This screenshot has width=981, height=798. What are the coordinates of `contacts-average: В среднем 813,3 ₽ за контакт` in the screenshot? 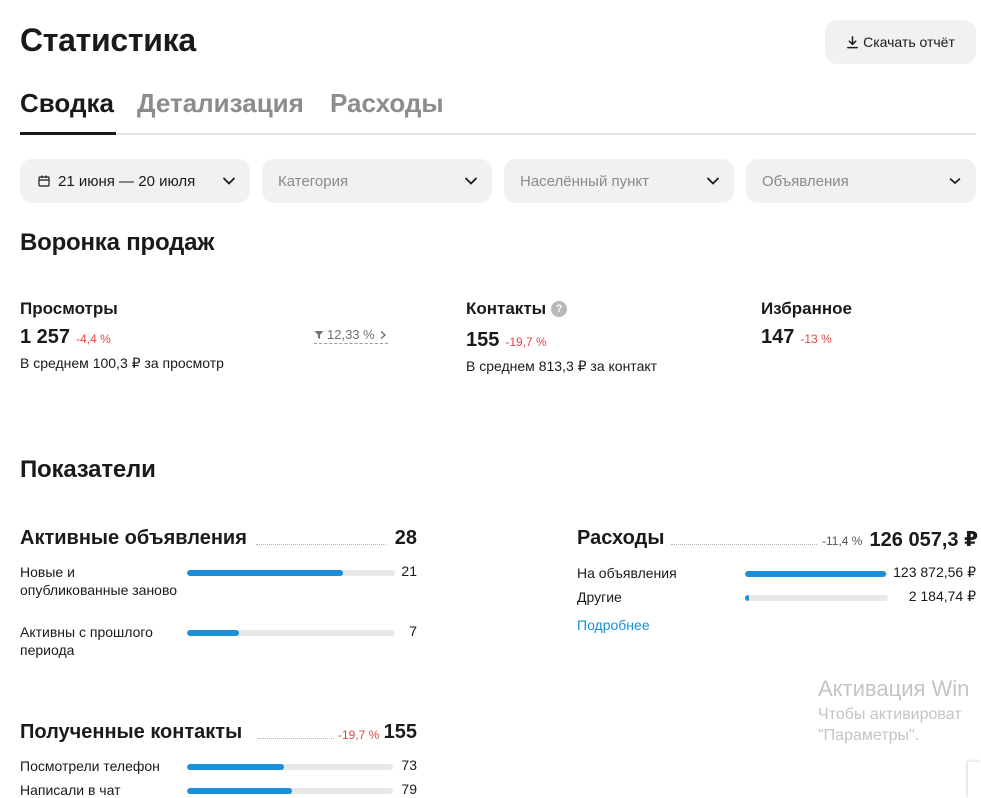 It's located at (562, 366).